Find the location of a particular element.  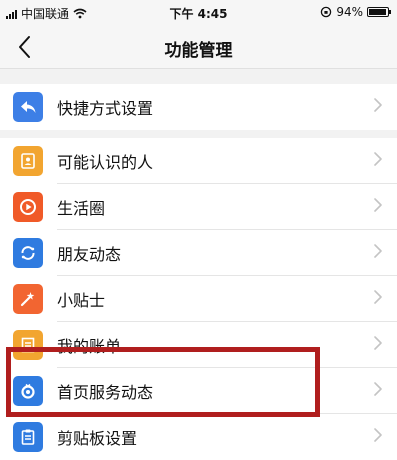

settings-row: 我的账单 is located at coordinates (198, 345).